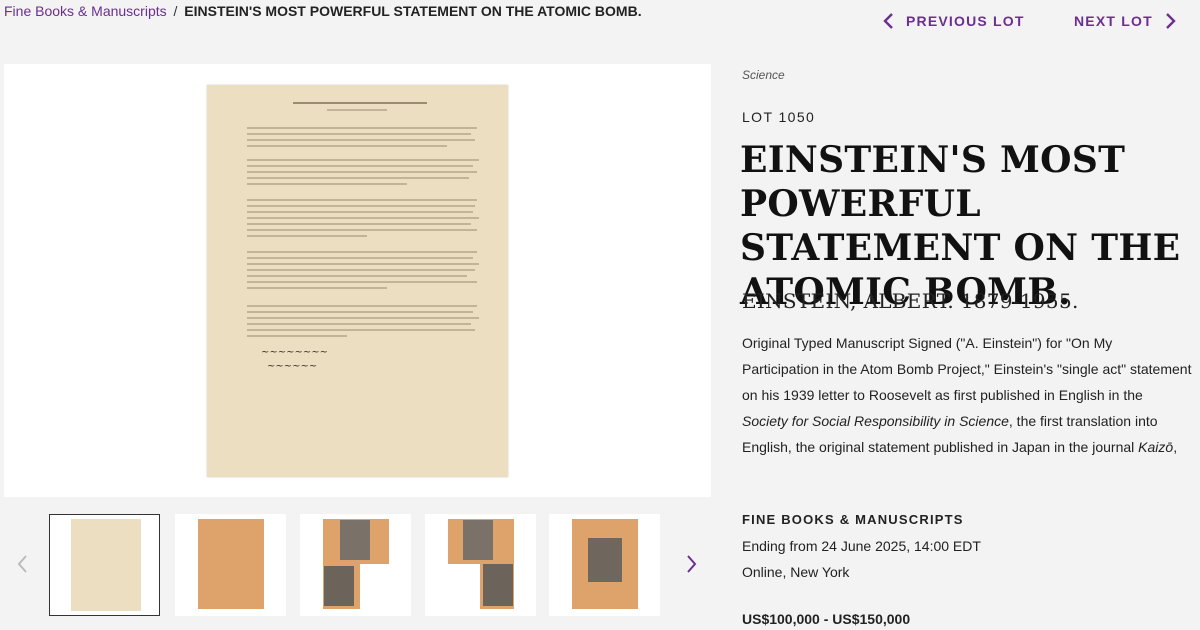  Describe the element at coordinates (295, 352) in the screenshot. I see `signature-image: ~~~~~~~~` at that location.